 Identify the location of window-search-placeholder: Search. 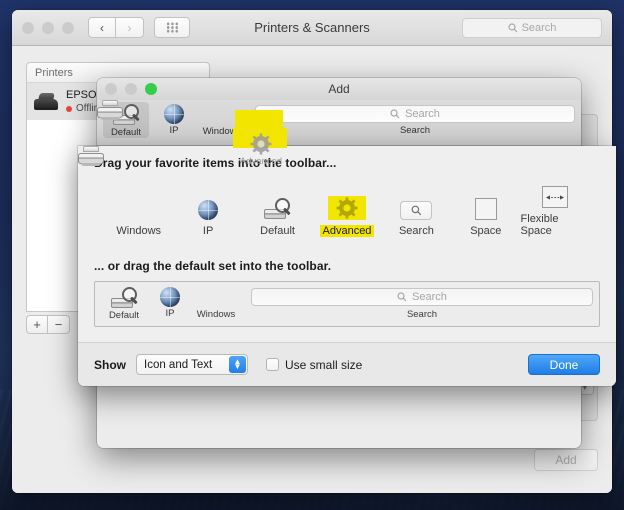
(539, 28).